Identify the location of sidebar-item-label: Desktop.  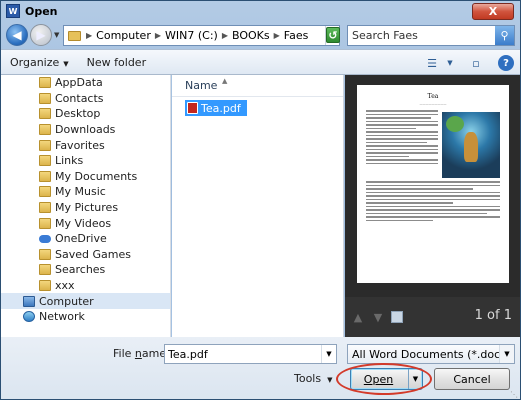
(78, 114).